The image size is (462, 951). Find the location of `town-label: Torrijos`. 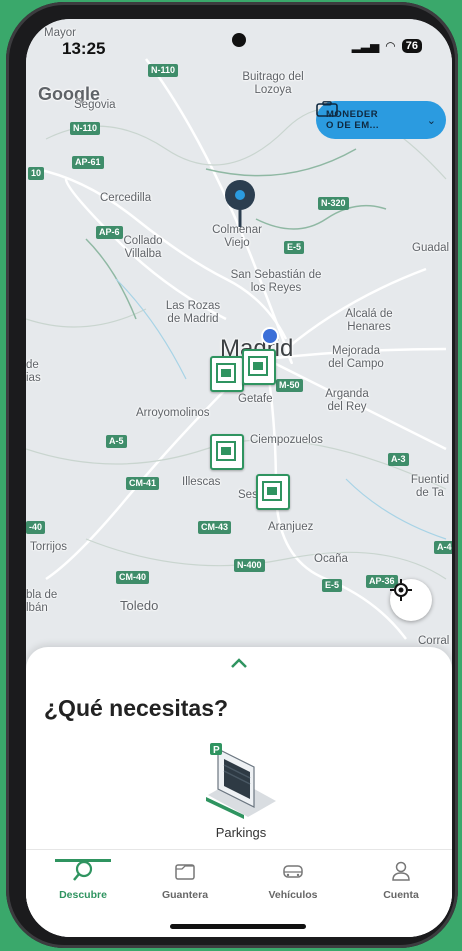

town-label: Torrijos is located at coordinates (49, 547).